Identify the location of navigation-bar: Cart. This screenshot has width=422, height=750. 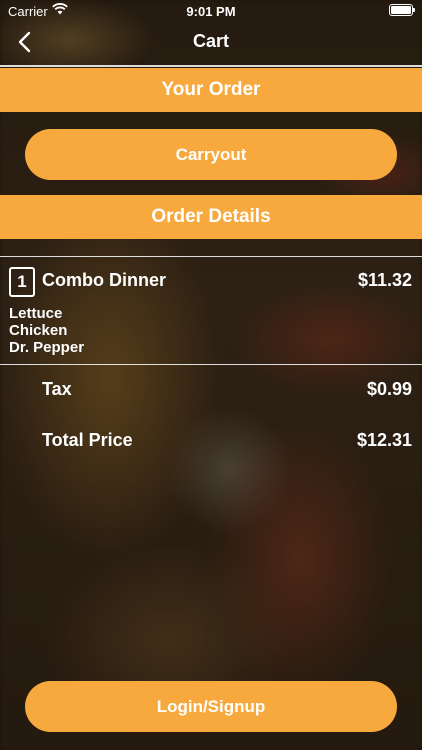
(211, 42).